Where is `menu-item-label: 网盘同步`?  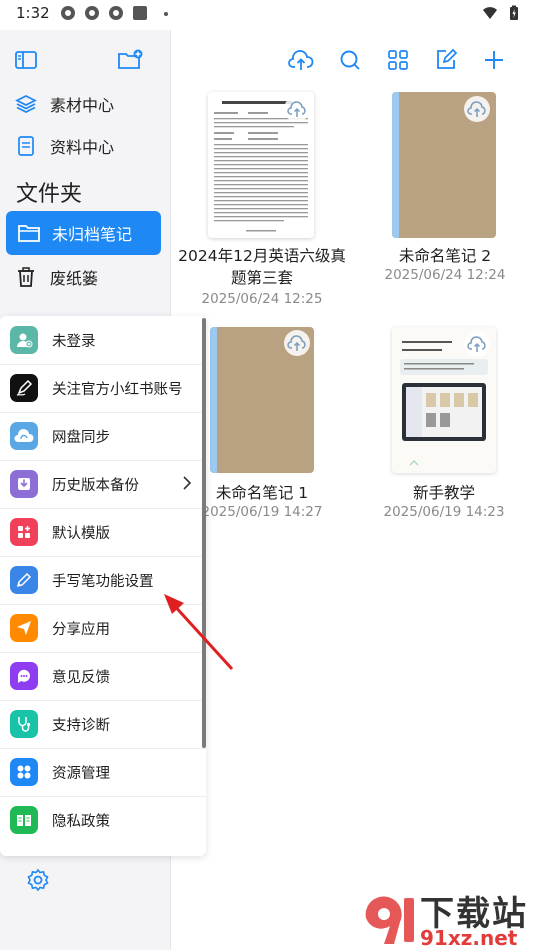 menu-item-label: 网盘同步 is located at coordinates (81, 437).